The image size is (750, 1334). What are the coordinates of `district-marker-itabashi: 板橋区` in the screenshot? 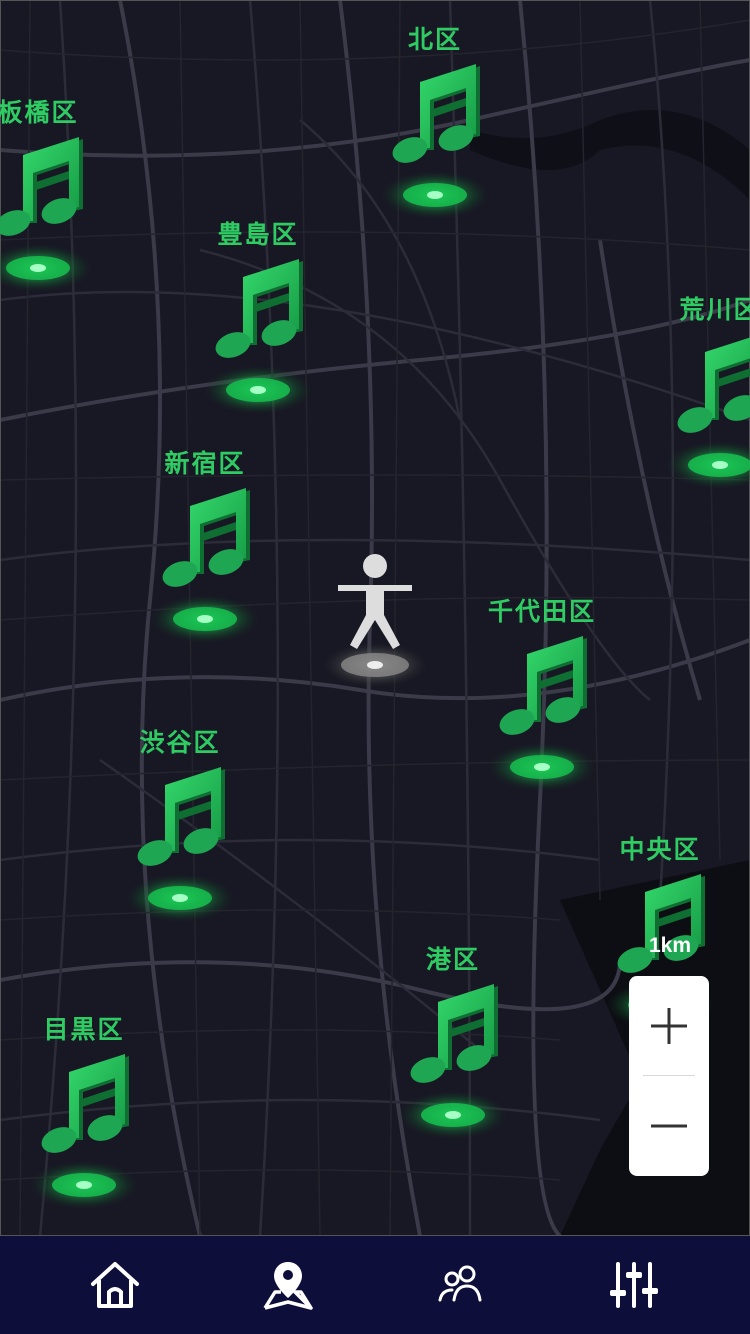 It's located at (59, 213).